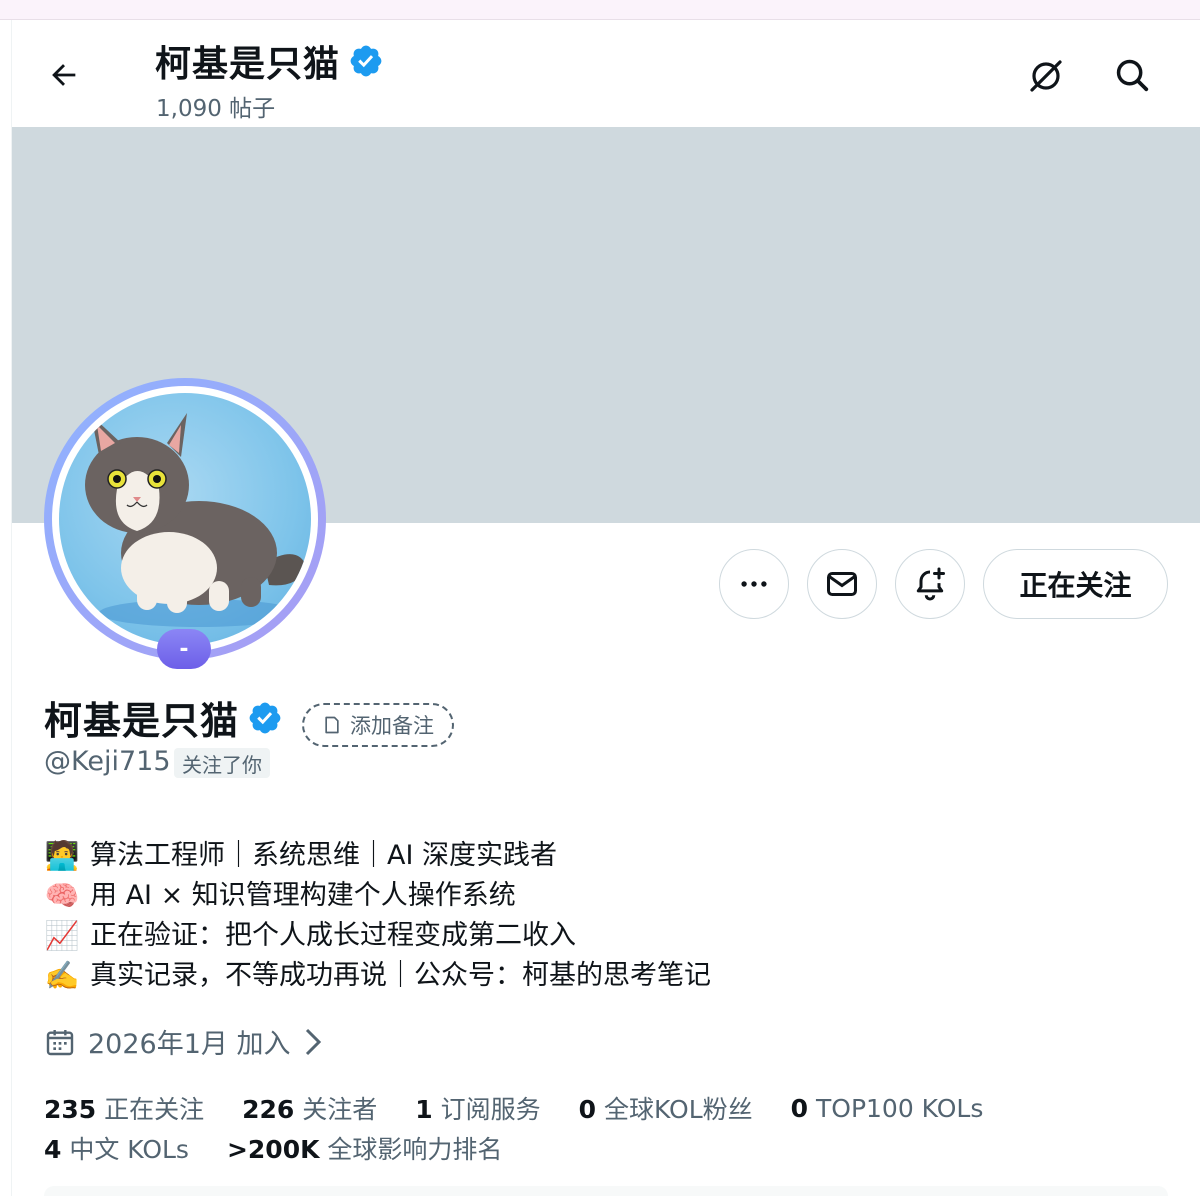 Image resolution: width=1200 pixels, height=1196 pixels. What do you see at coordinates (336, 1109) in the screenshot?
I see `stat-label: 关注者` at bounding box center [336, 1109].